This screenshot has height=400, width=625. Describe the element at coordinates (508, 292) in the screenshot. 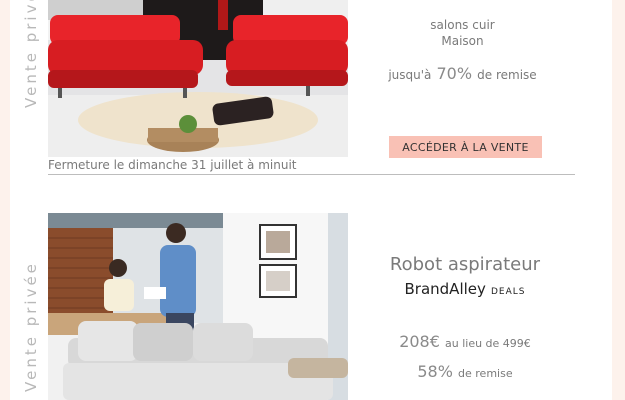

I see `brand-tag: DEALS` at that location.